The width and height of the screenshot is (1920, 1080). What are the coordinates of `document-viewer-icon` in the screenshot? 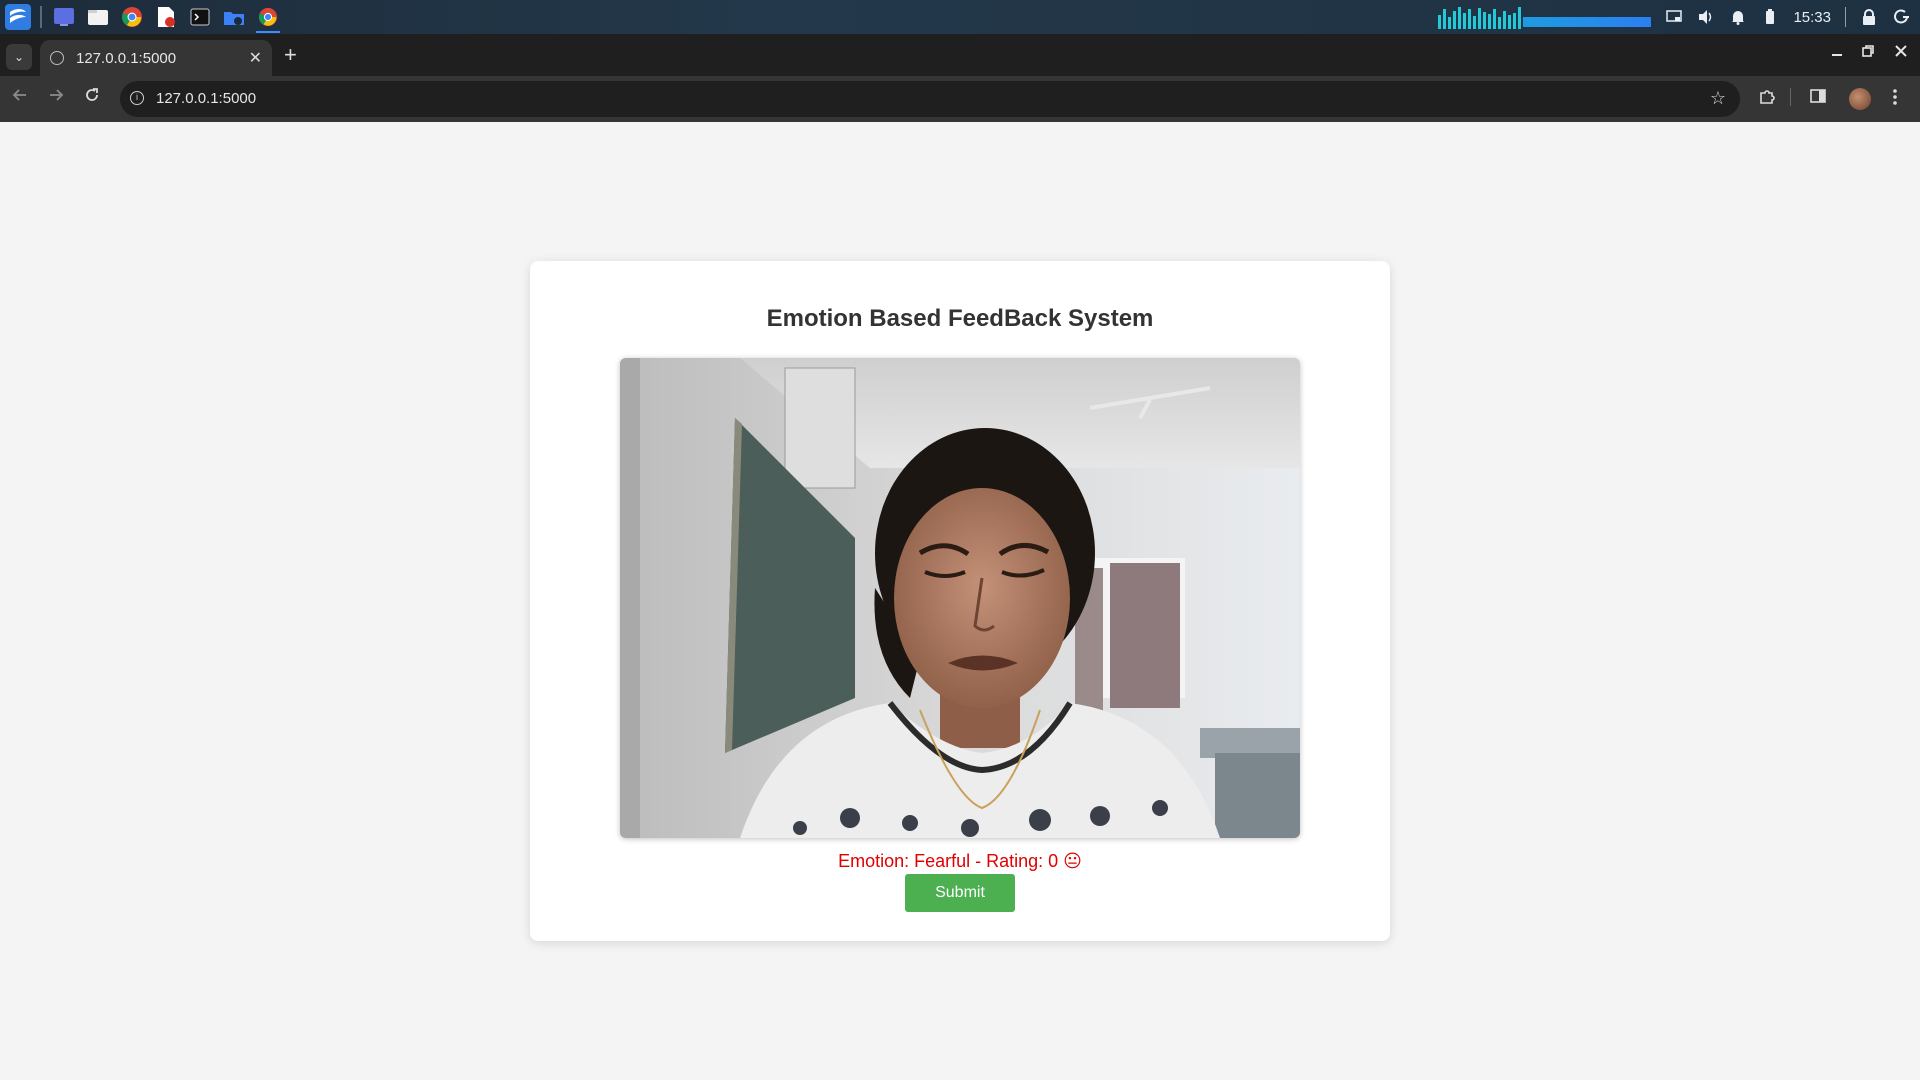 It's located at (166, 17).